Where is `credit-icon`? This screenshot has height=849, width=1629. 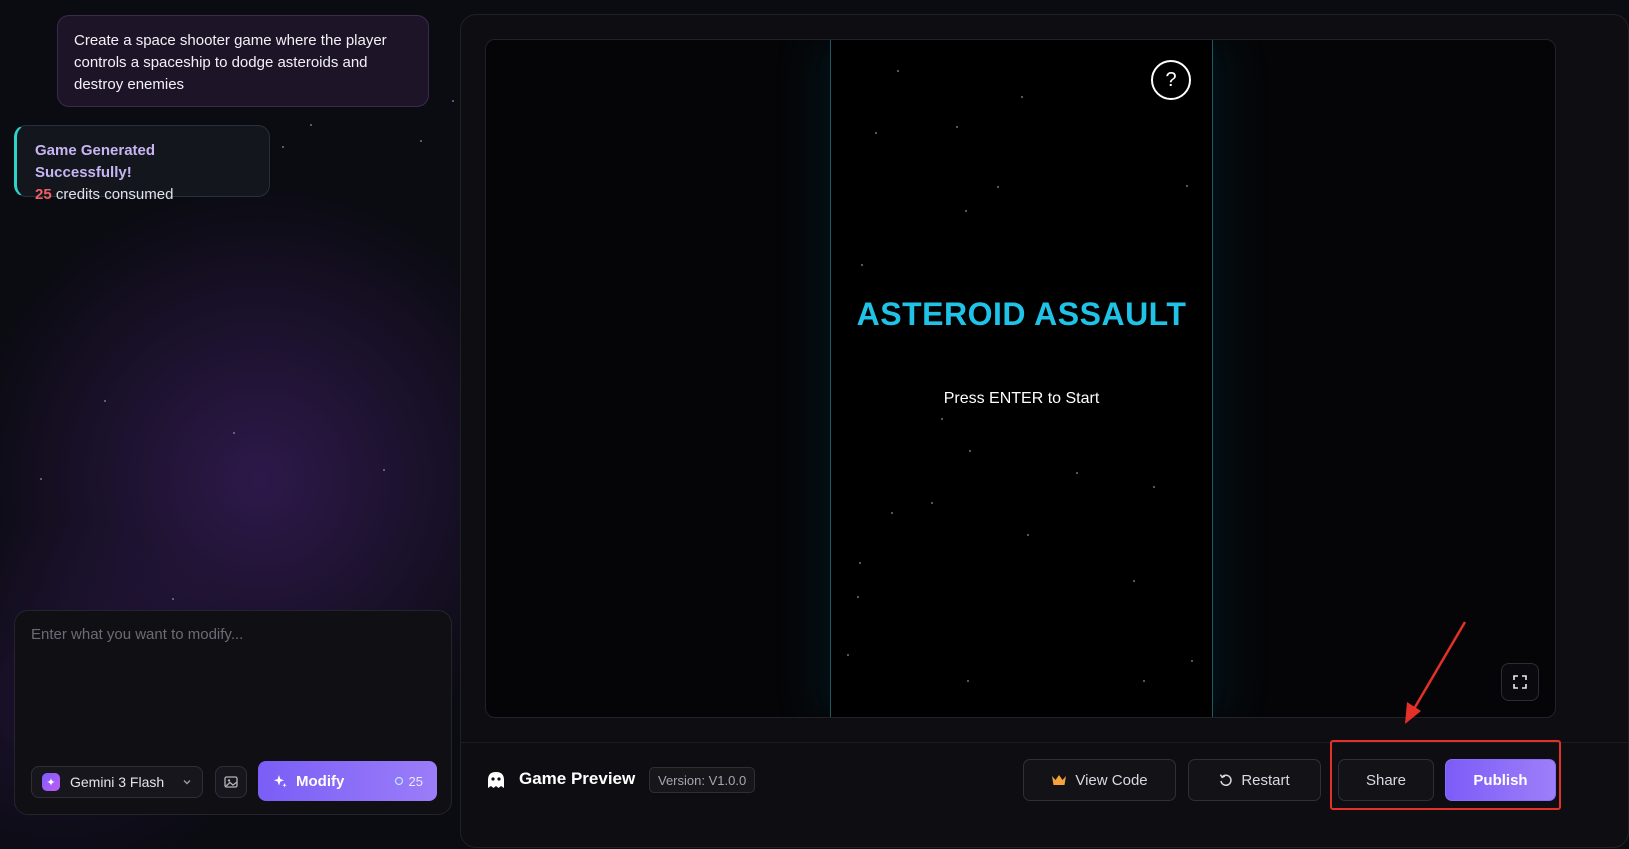 credit-icon is located at coordinates (398, 781).